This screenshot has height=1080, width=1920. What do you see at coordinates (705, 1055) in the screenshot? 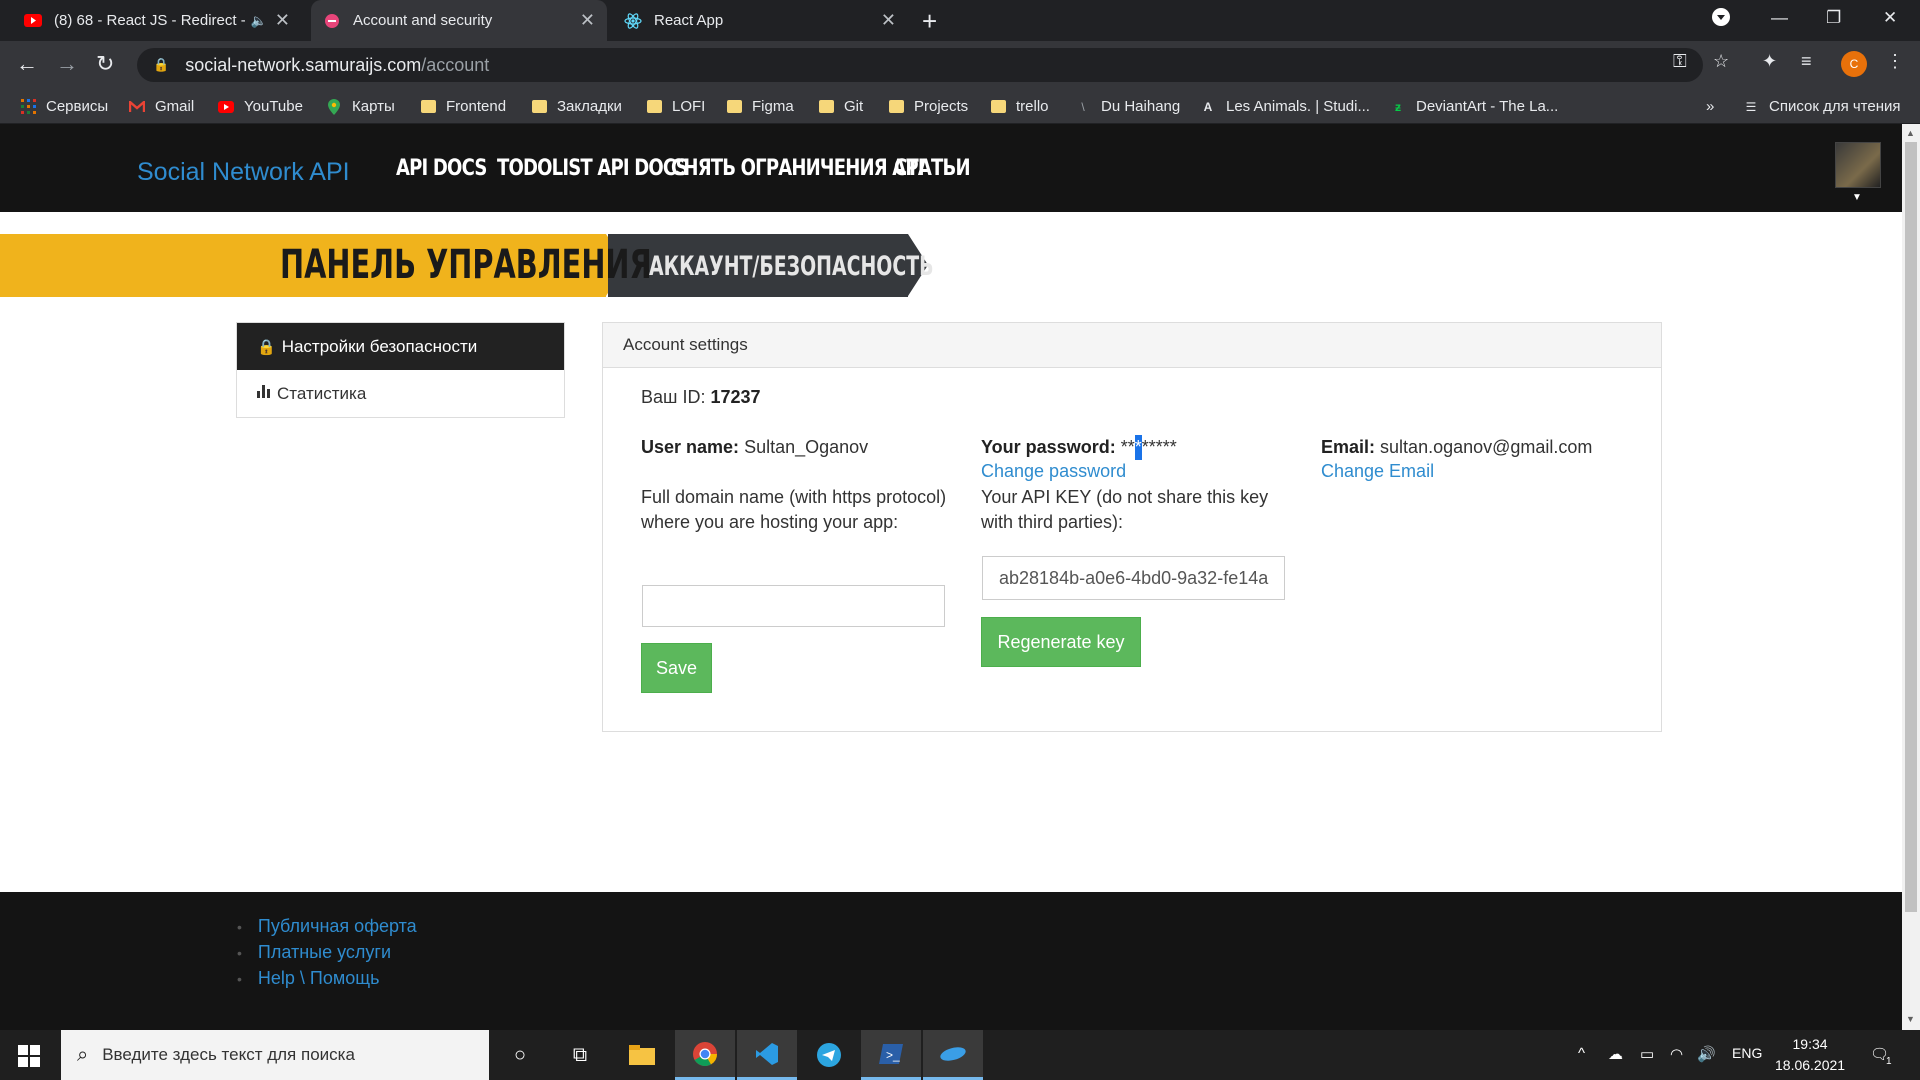
I see `chrome-icon` at bounding box center [705, 1055].